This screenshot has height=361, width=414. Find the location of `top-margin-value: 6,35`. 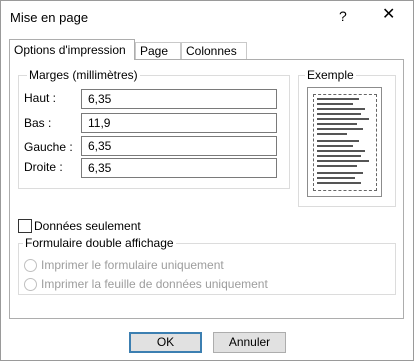

top-margin-value: 6,35 is located at coordinates (100, 99).